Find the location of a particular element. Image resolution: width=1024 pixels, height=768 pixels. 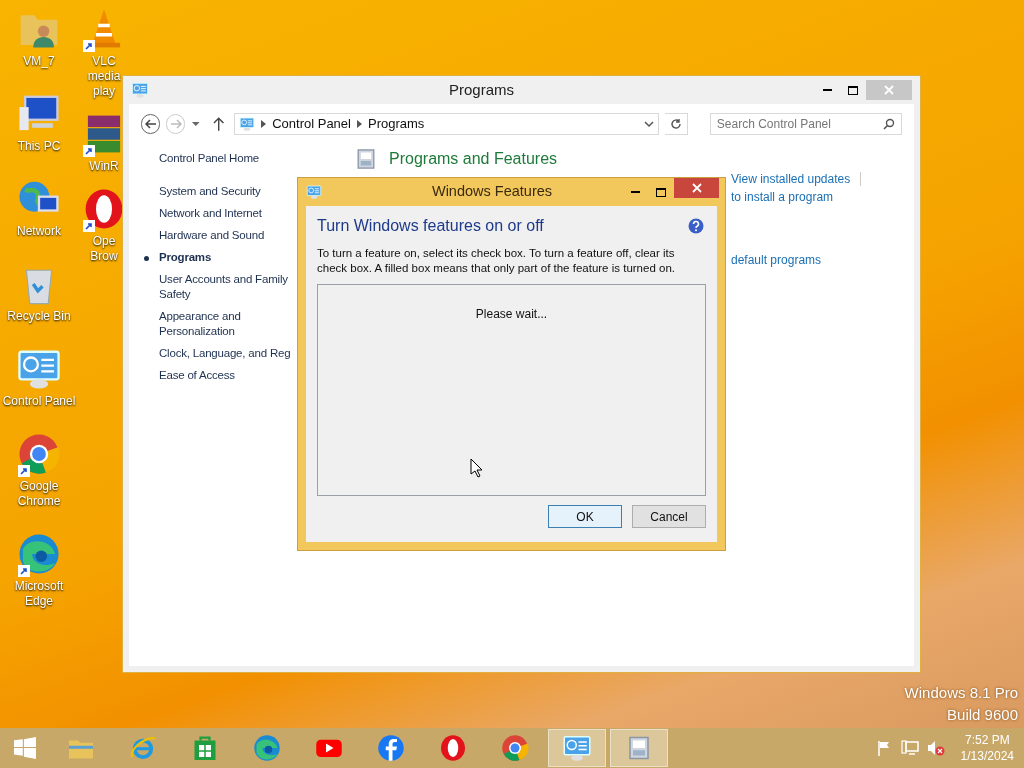

windows-version-text: Windows 8.1 Pro is located at coordinates (961, 693).